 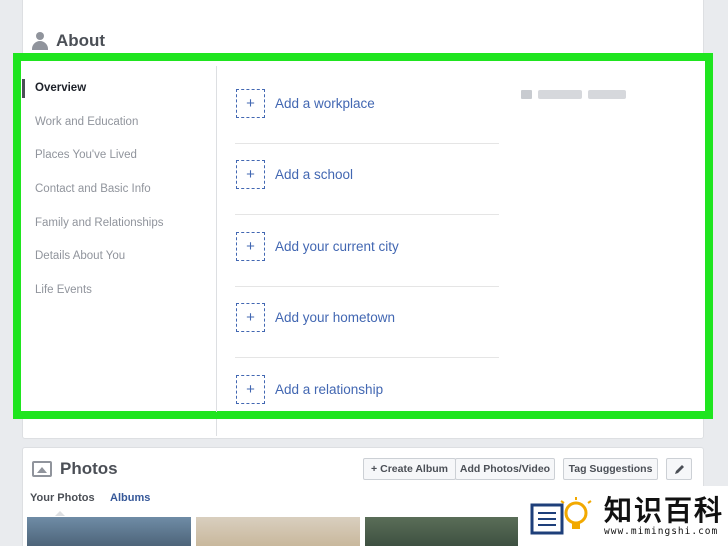 I want to click on create-album-label: Create Album, so click(x=414, y=469).